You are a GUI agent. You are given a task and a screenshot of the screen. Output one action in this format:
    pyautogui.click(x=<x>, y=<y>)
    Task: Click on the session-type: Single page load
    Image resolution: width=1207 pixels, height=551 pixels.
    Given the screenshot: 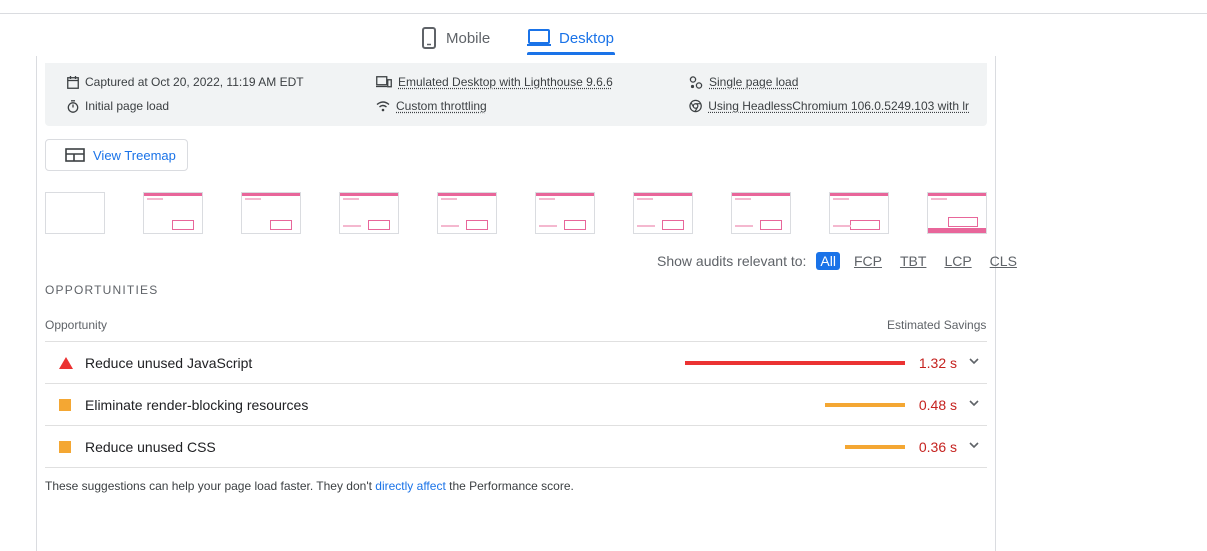 What is the action you would take?
    pyautogui.click(x=743, y=82)
    